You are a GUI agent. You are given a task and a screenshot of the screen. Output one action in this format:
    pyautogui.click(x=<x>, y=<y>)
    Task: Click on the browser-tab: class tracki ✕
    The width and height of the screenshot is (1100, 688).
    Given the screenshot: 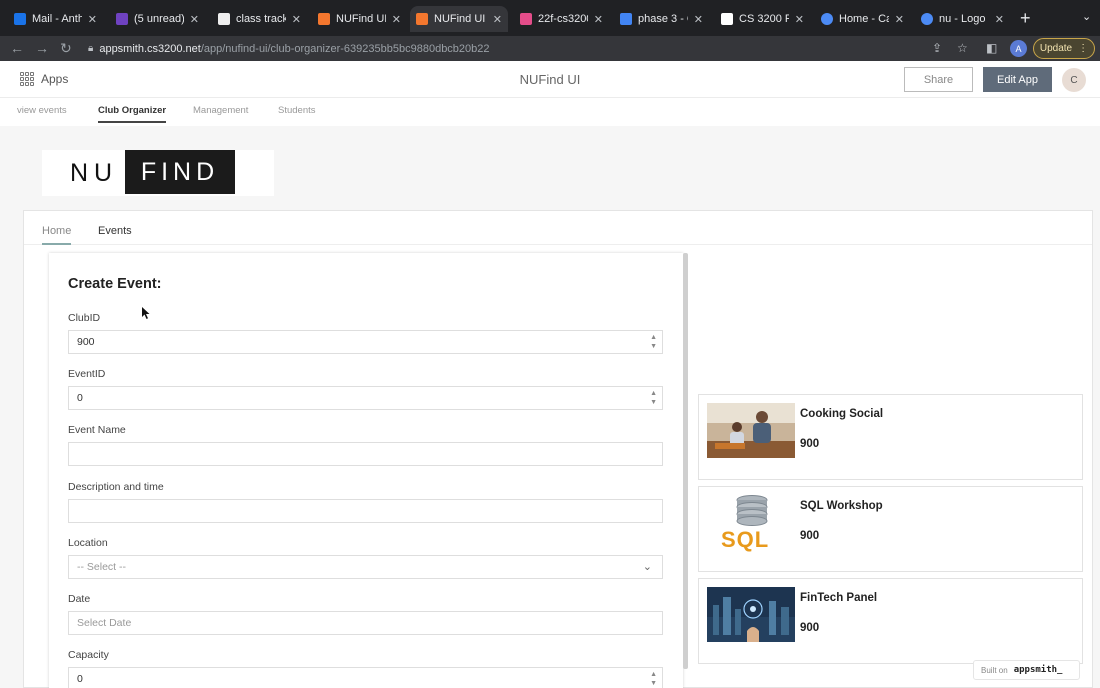 What is the action you would take?
    pyautogui.click(x=259, y=19)
    